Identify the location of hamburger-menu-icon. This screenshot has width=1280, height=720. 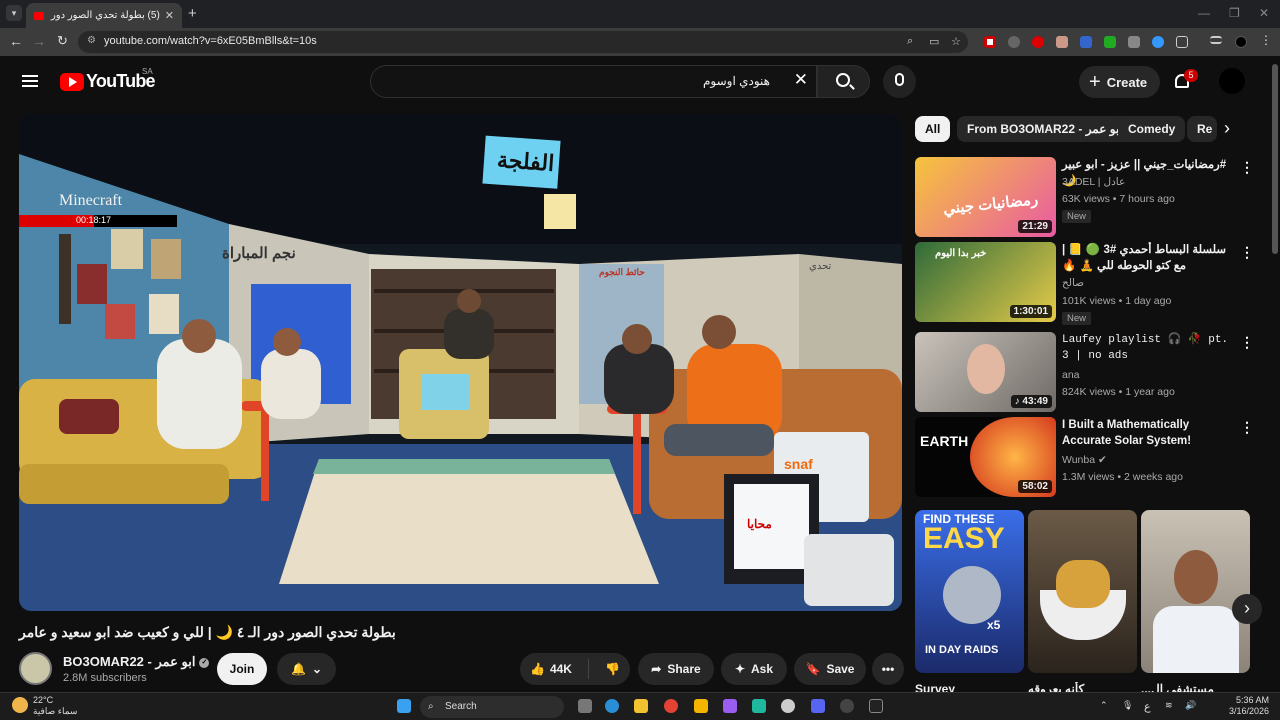
(30, 81).